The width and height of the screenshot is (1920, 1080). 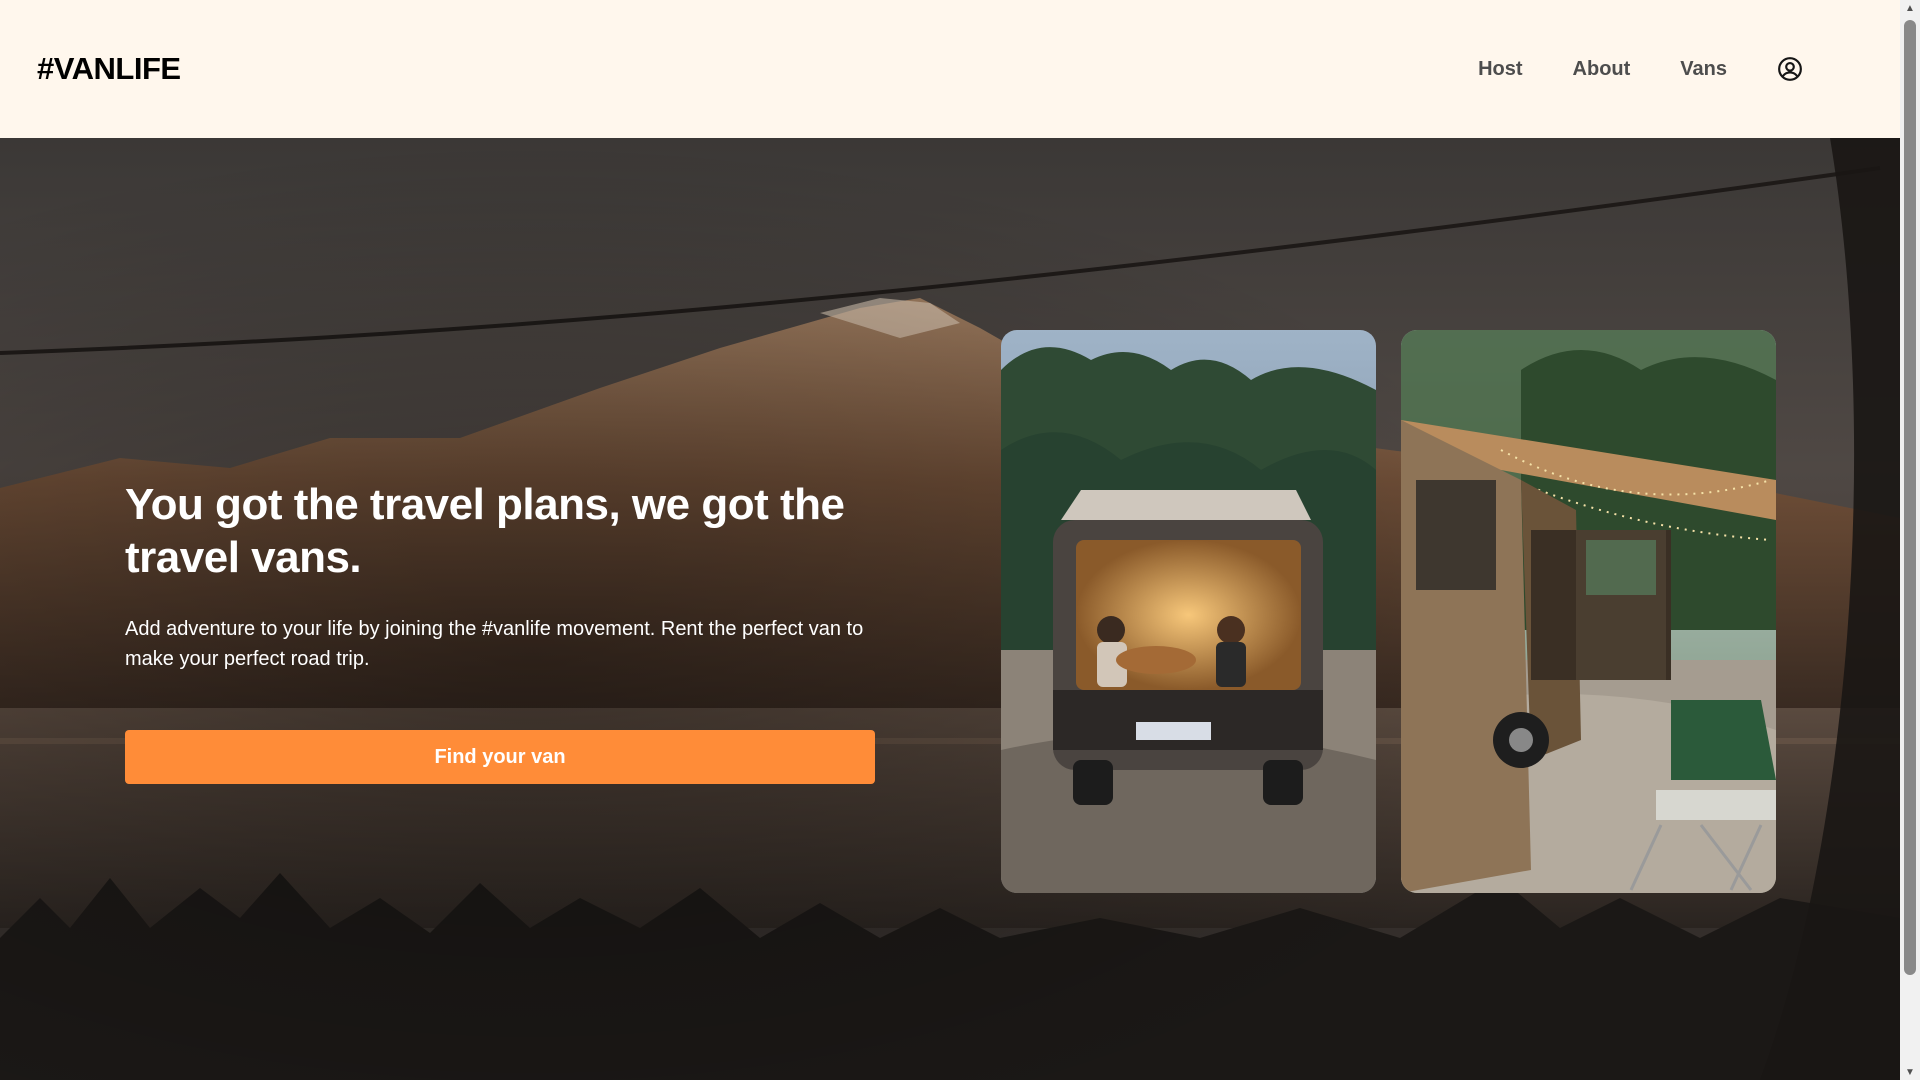 I want to click on nav-link-vans: Vans, so click(x=1703, y=69).